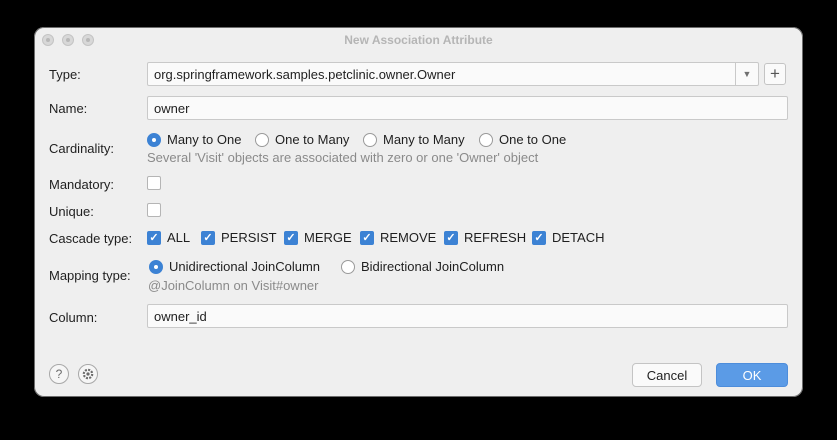 The image size is (837, 440). What do you see at coordinates (65, 74) in the screenshot?
I see `type-label: Type:` at bounding box center [65, 74].